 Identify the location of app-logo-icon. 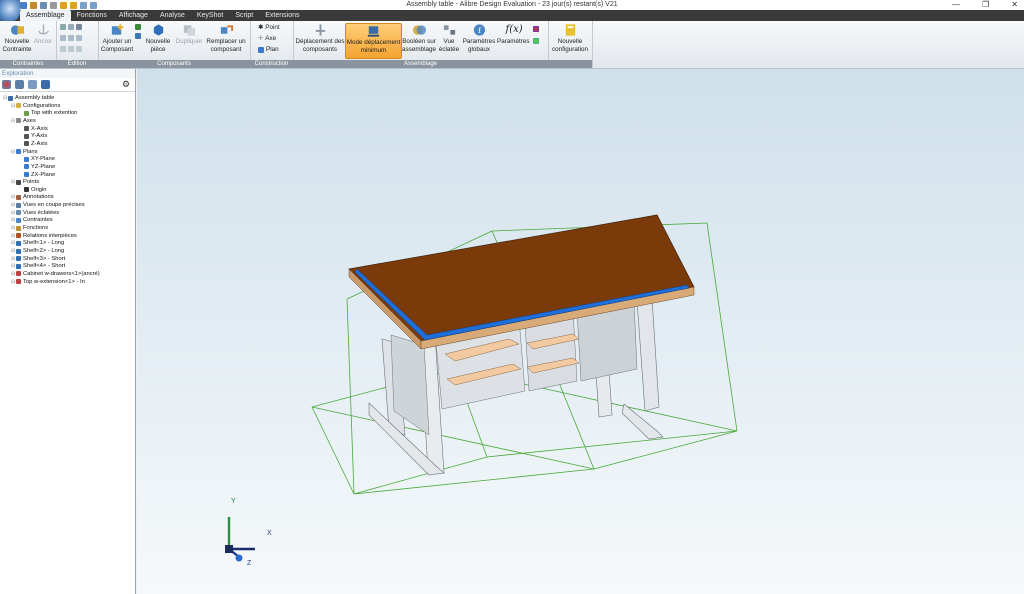
(10, 11).